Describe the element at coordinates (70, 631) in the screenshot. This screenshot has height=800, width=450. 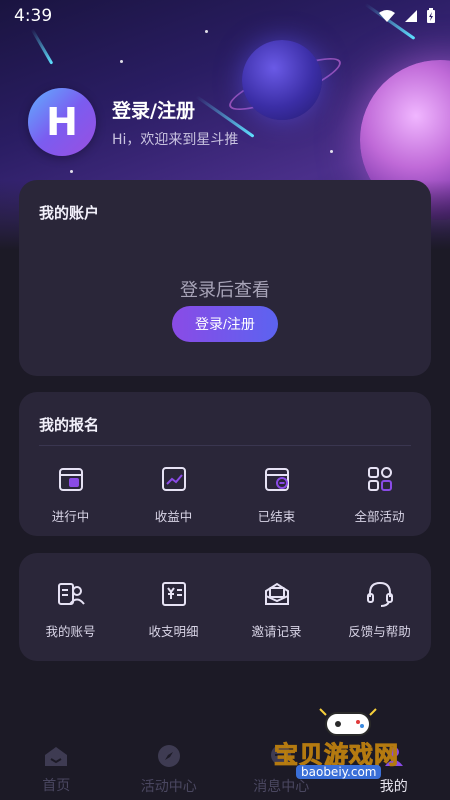
I see `grid-item-label: 我的账号` at that location.